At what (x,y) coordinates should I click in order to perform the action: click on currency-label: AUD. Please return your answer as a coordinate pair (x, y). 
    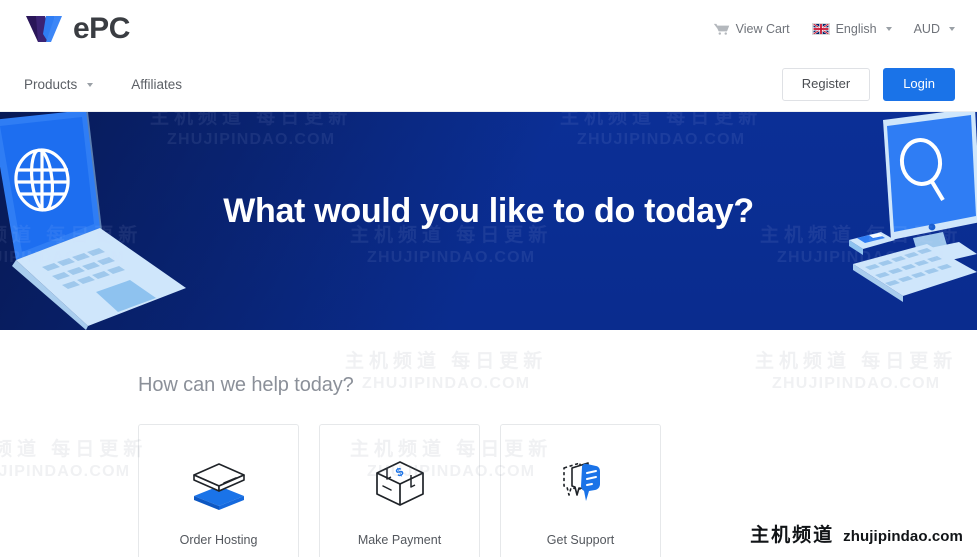
    Looking at the image, I should click on (926, 29).